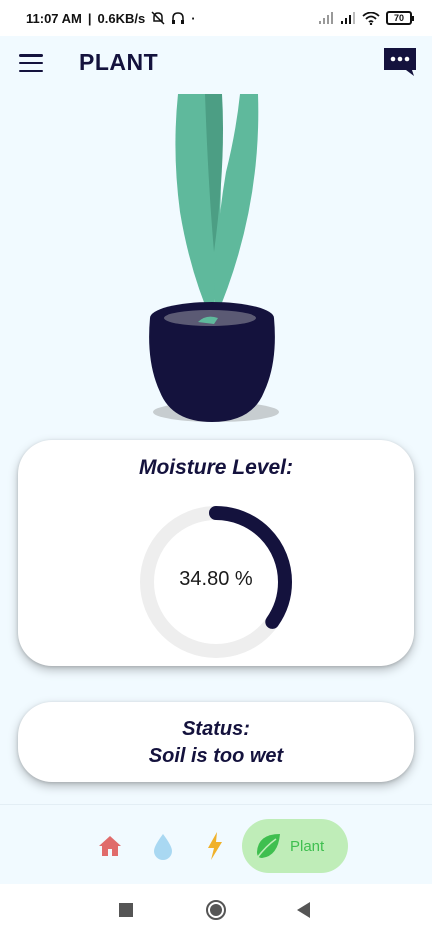  What do you see at coordinates (268, 846) in the screenshot?
I see `leaf-icon` at bounding box center [268, 846].